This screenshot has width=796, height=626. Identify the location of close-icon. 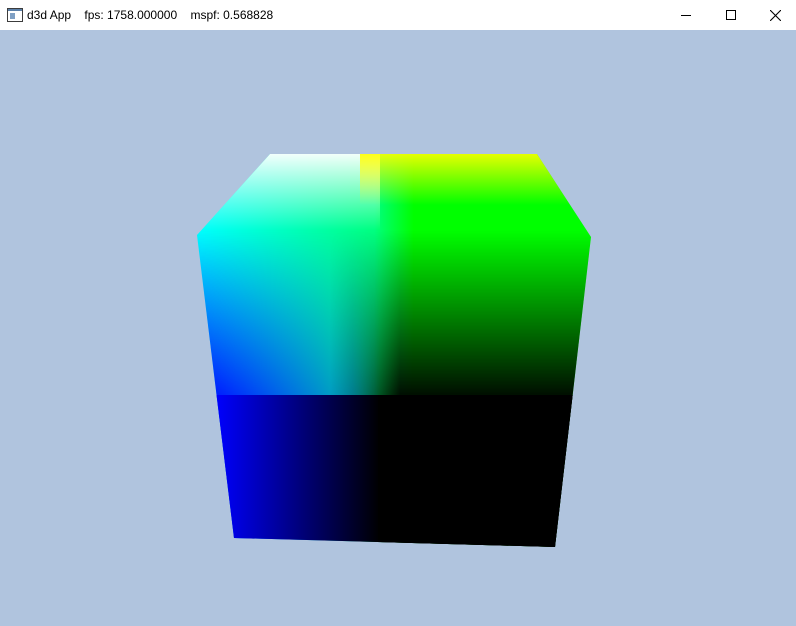
(775, 15).